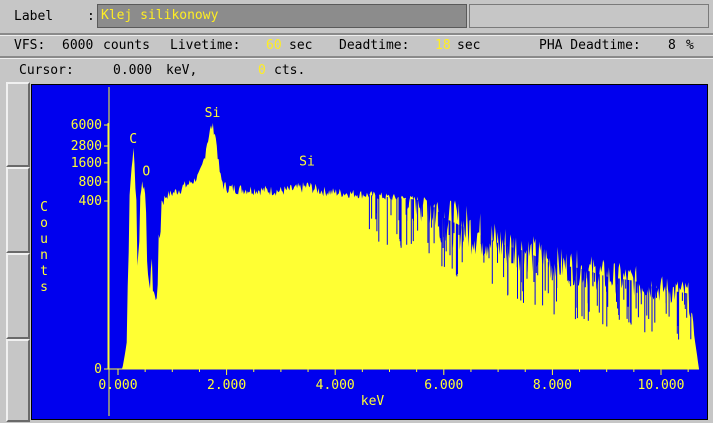  Describe the element at coordinates (290, 70) in the screenshot. I see `cursor-counts-unit: cts.` at that location.